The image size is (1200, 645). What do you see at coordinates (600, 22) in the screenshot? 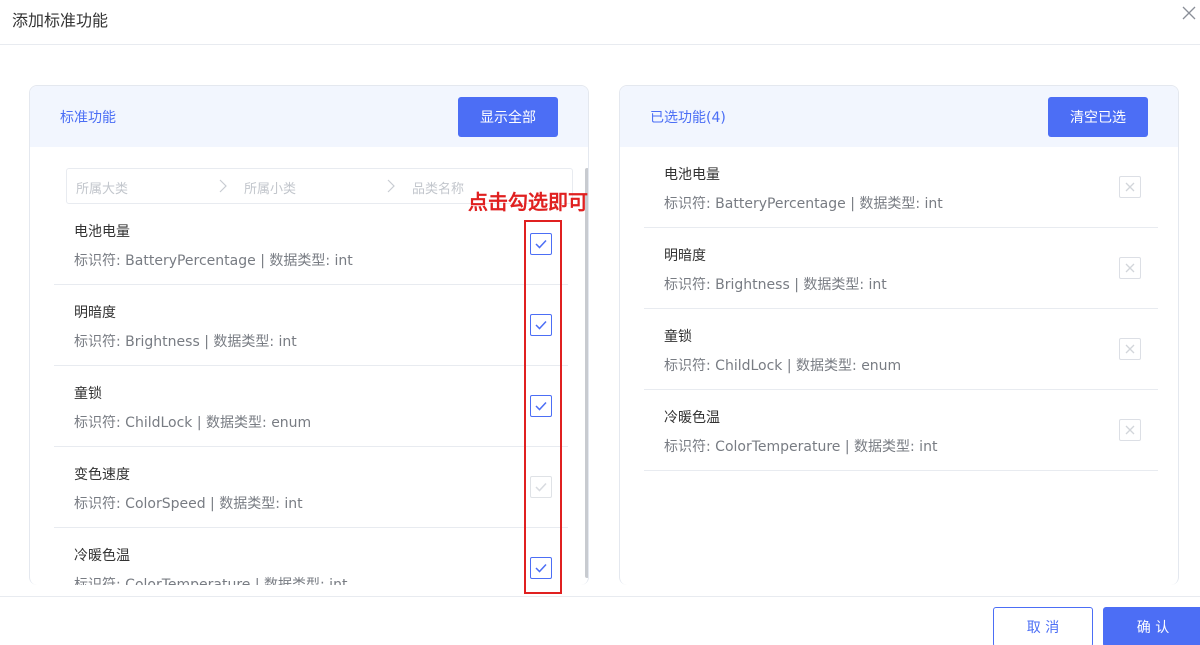
I see `dialog-header: 添加标准功能` at bounding box center [600, 22].